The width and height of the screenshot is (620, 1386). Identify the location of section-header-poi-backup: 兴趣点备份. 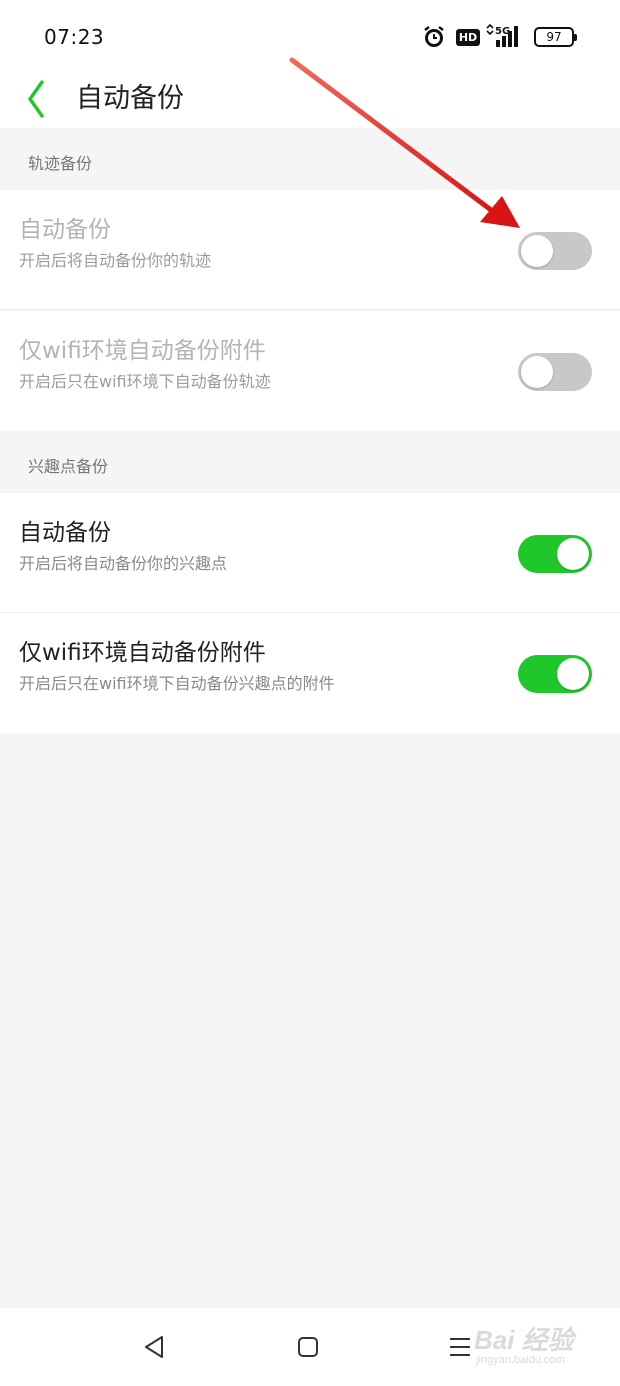
(310, 462).